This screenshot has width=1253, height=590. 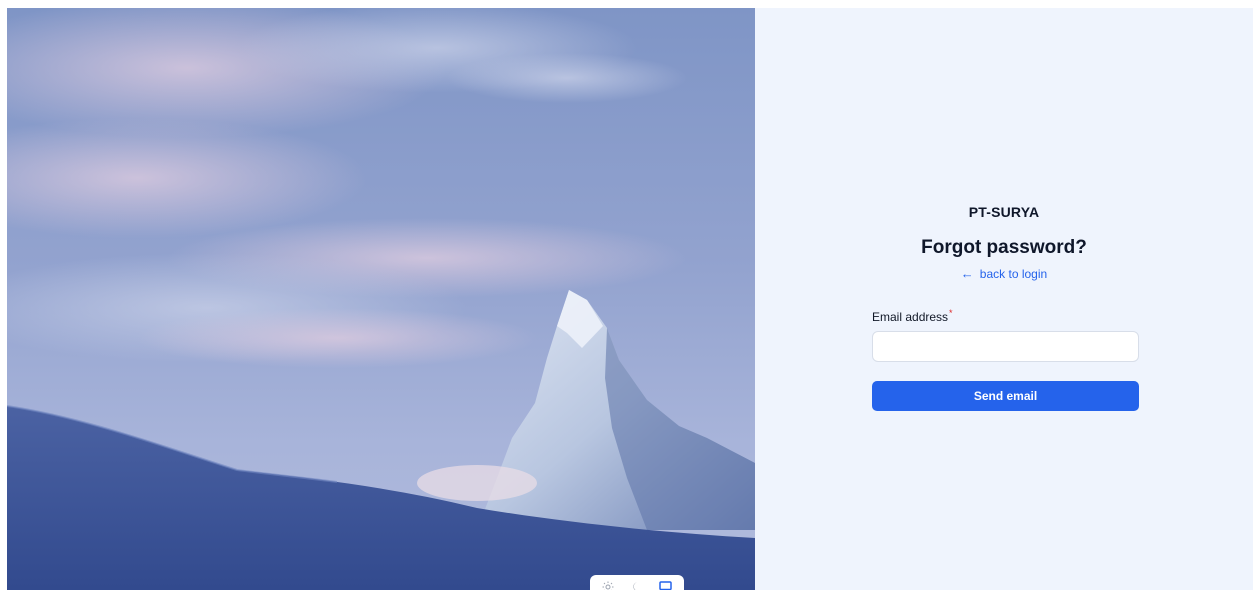 I want to click on theme-switcher, so click(x=637, y=582).